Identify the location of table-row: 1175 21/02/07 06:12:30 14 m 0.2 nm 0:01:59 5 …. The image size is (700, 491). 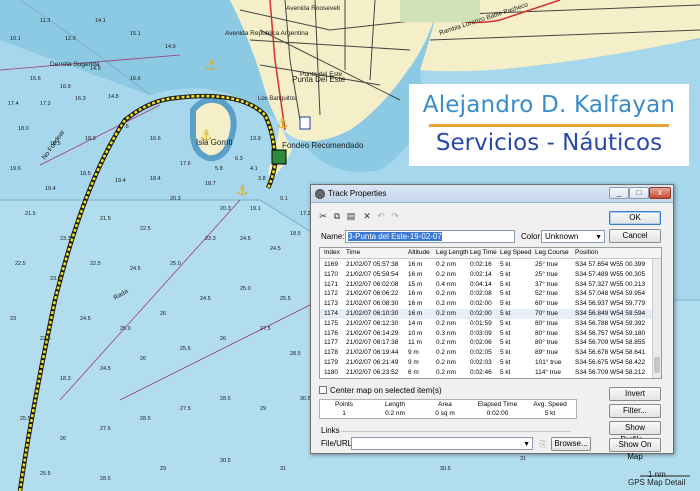
(486, 324).